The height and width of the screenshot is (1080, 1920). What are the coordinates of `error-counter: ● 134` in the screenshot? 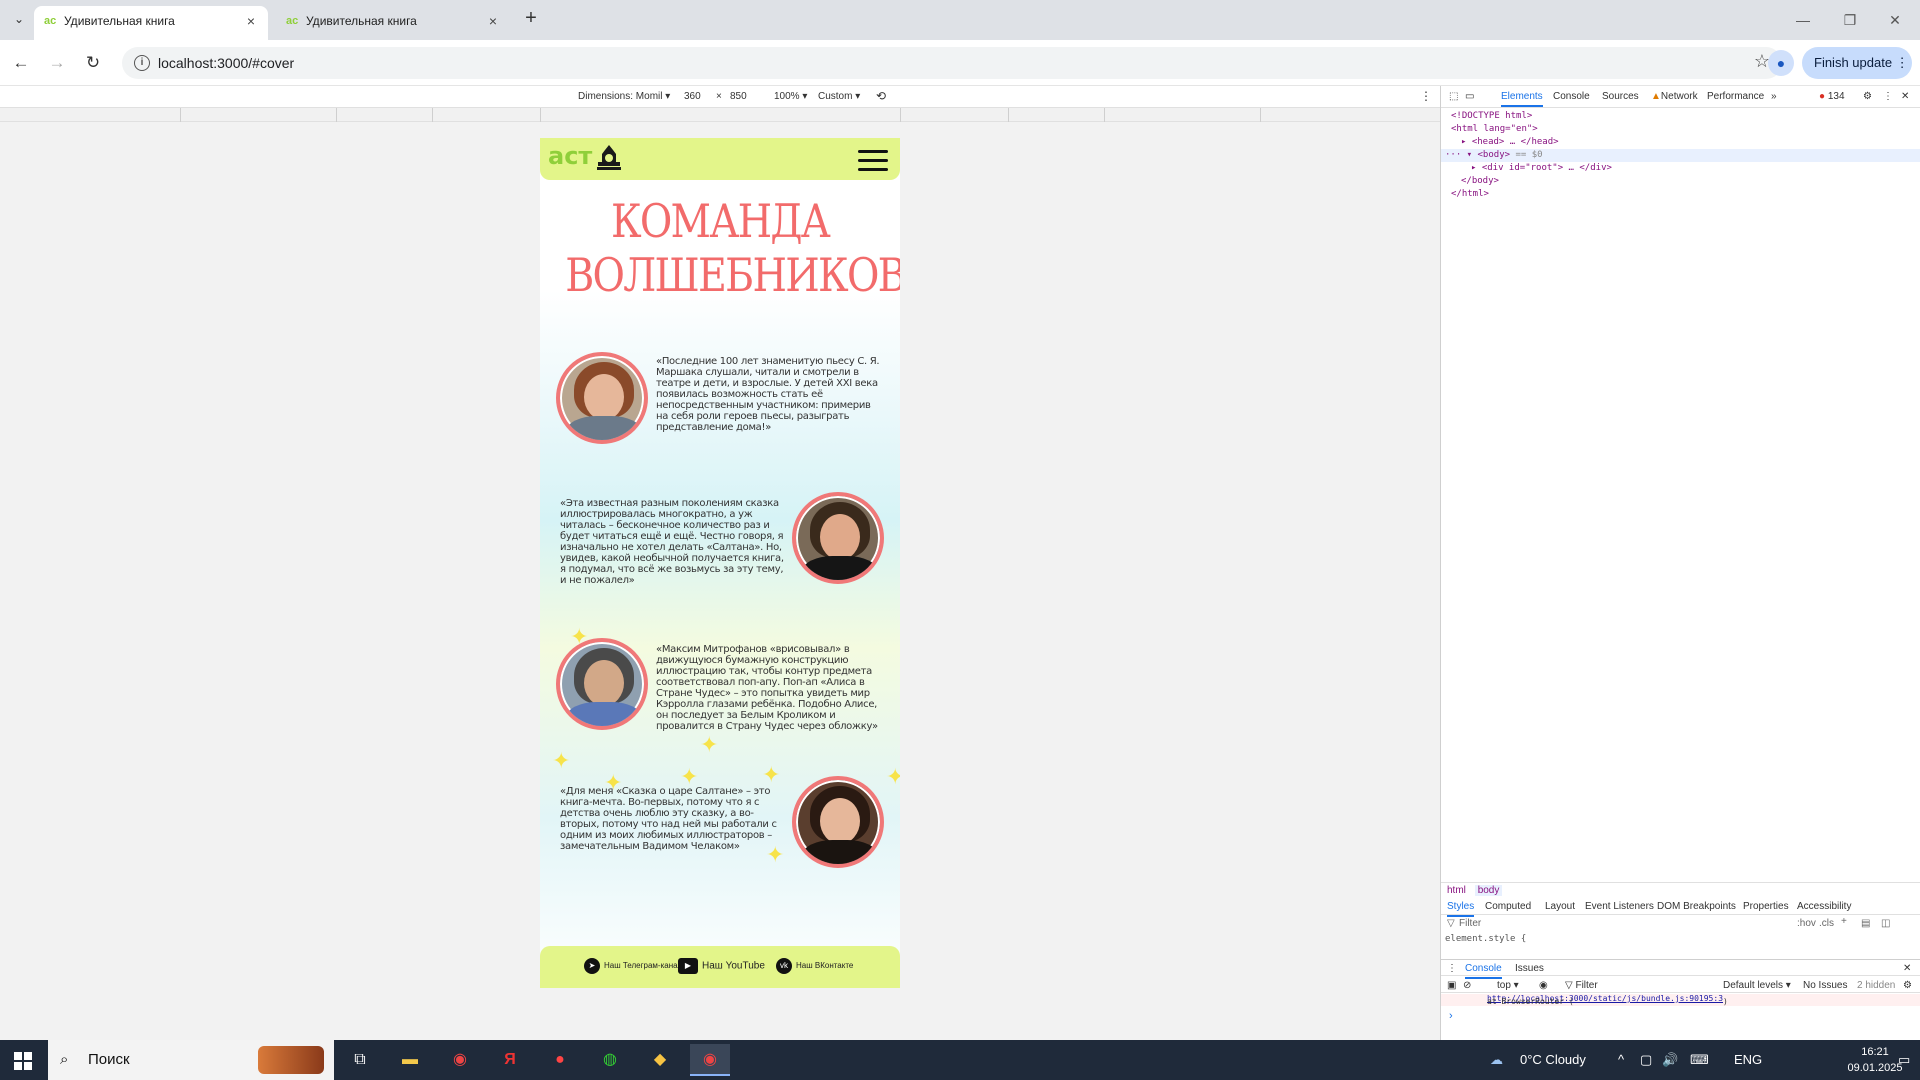 It's located at (1832, 96).